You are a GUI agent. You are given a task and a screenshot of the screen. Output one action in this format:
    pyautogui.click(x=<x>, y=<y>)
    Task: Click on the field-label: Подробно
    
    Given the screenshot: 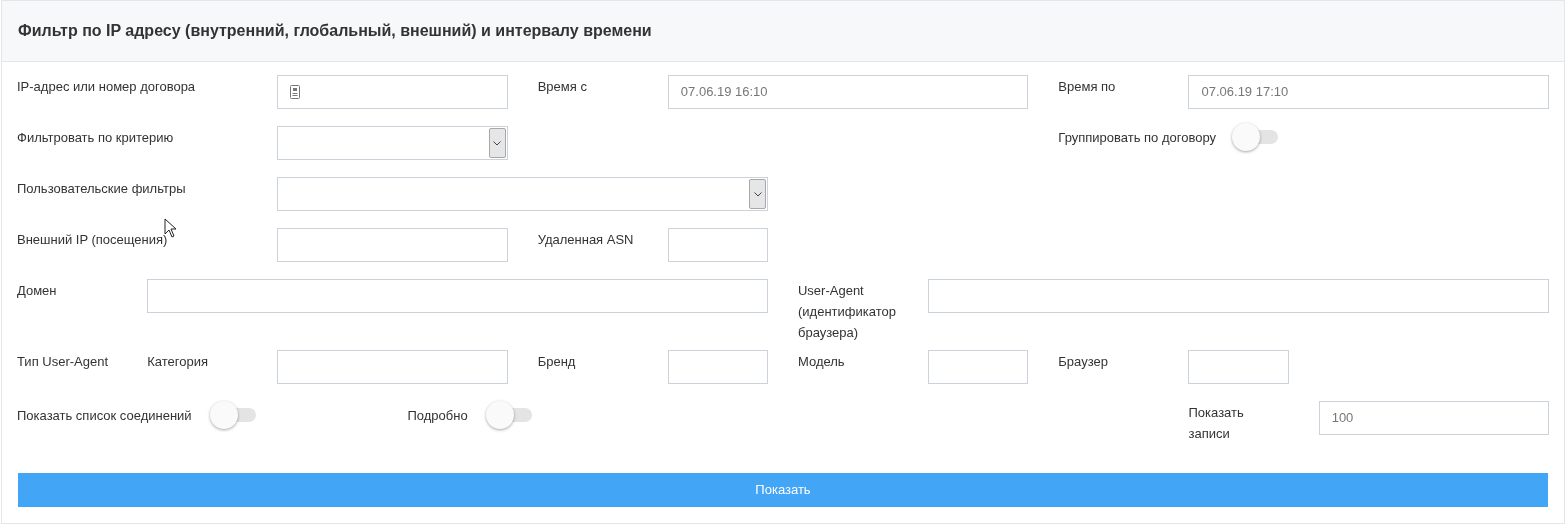 What is the action you would take?
    pyautogui.click(x=437, y=416)
    